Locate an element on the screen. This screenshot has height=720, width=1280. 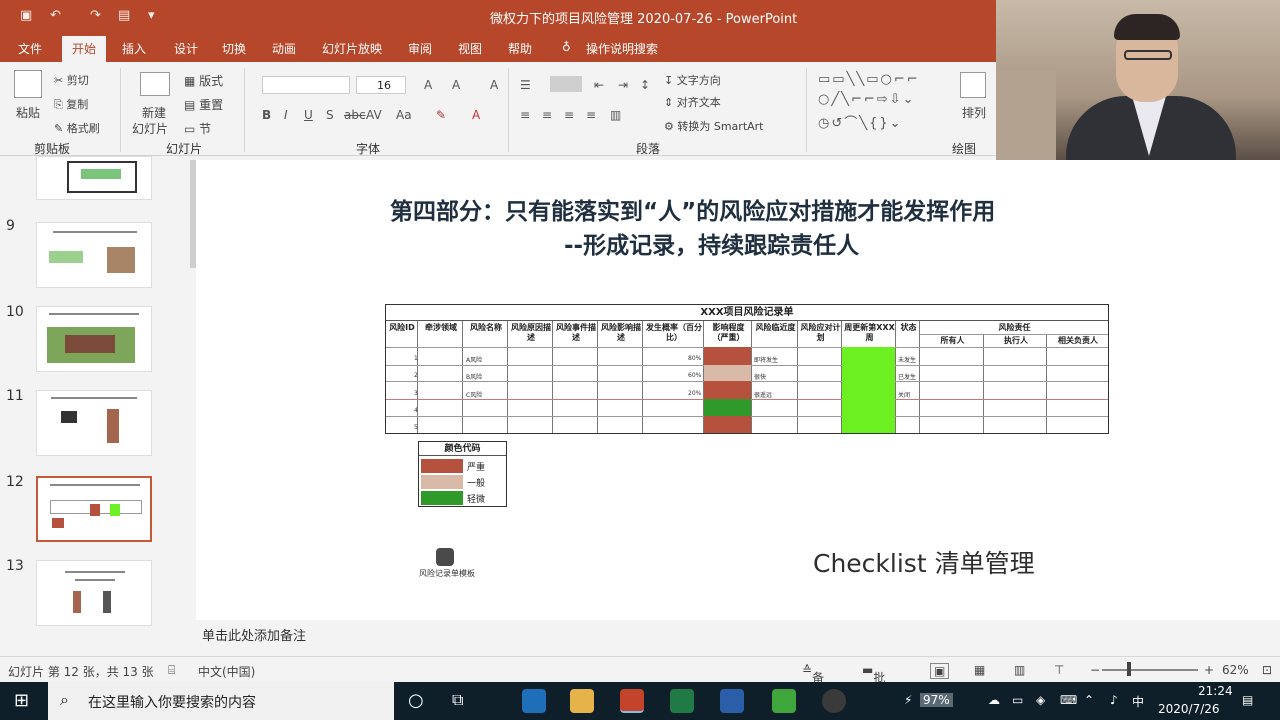
zoom-level: 62% is located at coordinates (1235, 670).